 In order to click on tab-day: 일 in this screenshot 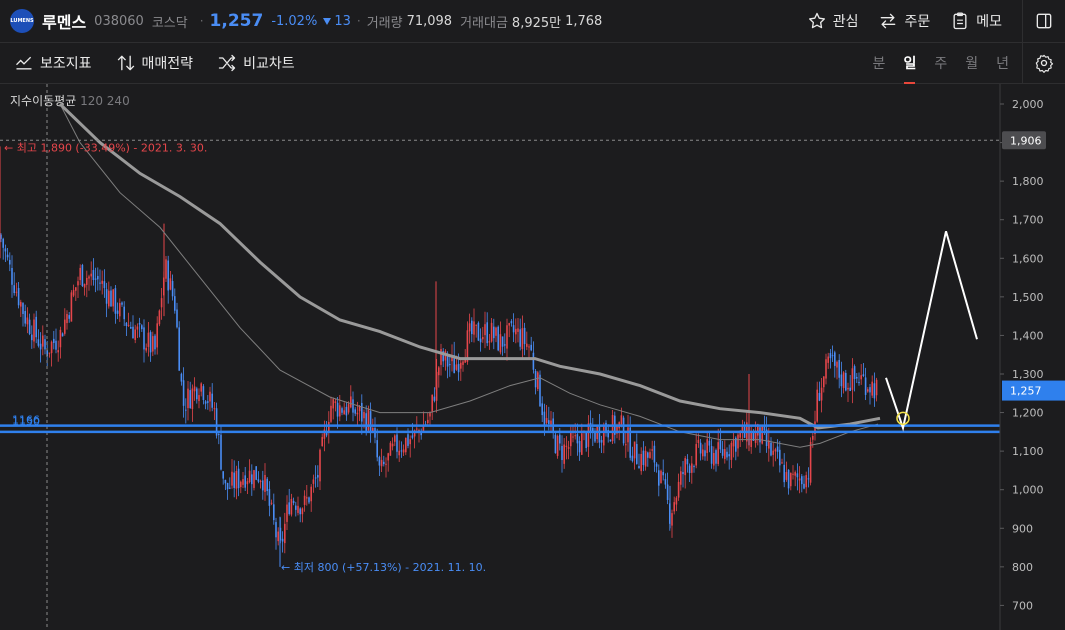, I will do `click(909, 68)`.